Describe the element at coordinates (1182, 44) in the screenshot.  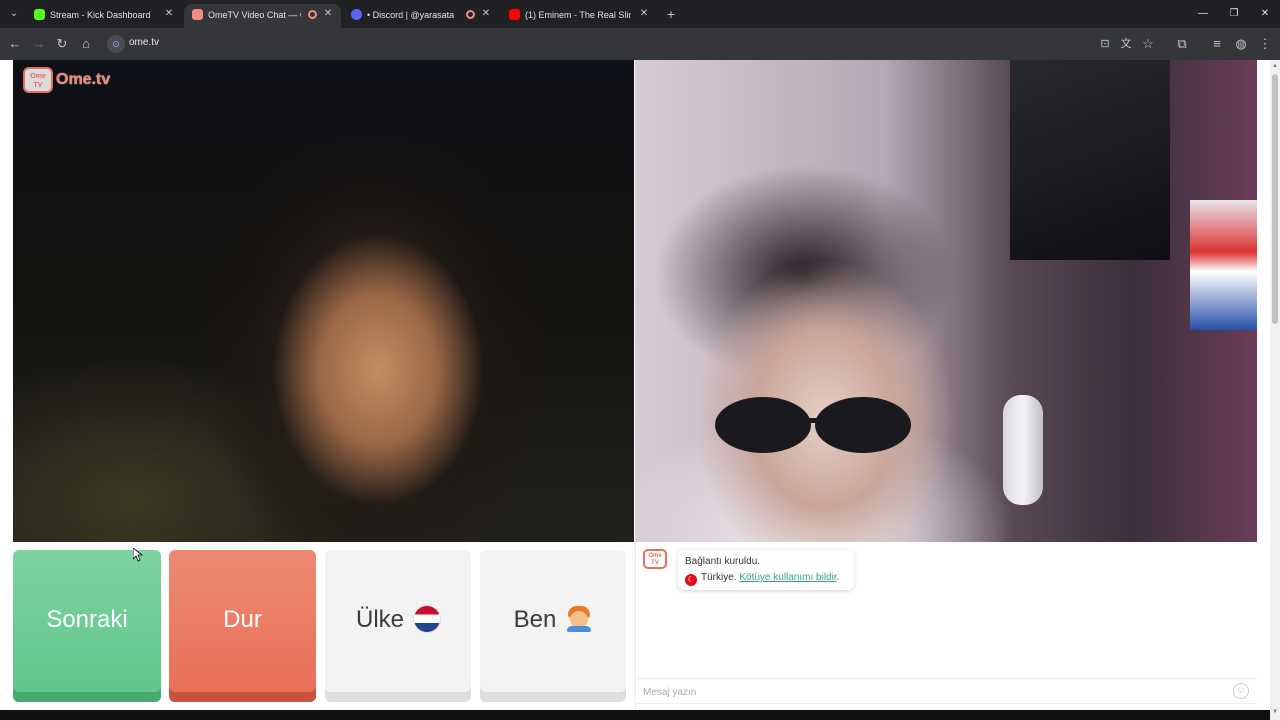
I see `extensions-icon: ⧉` at that location.